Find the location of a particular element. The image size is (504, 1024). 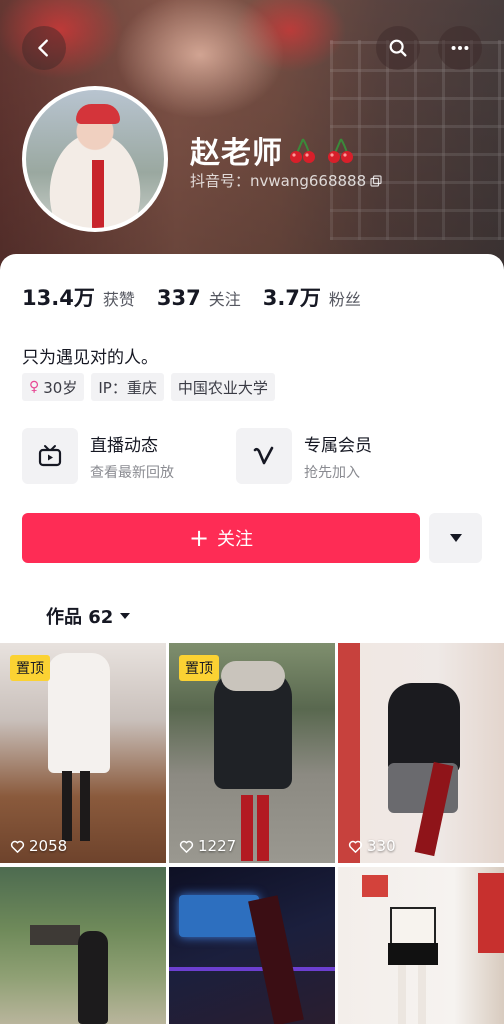

tag-text: IP：重庆 is located at coordinates (127, 387).